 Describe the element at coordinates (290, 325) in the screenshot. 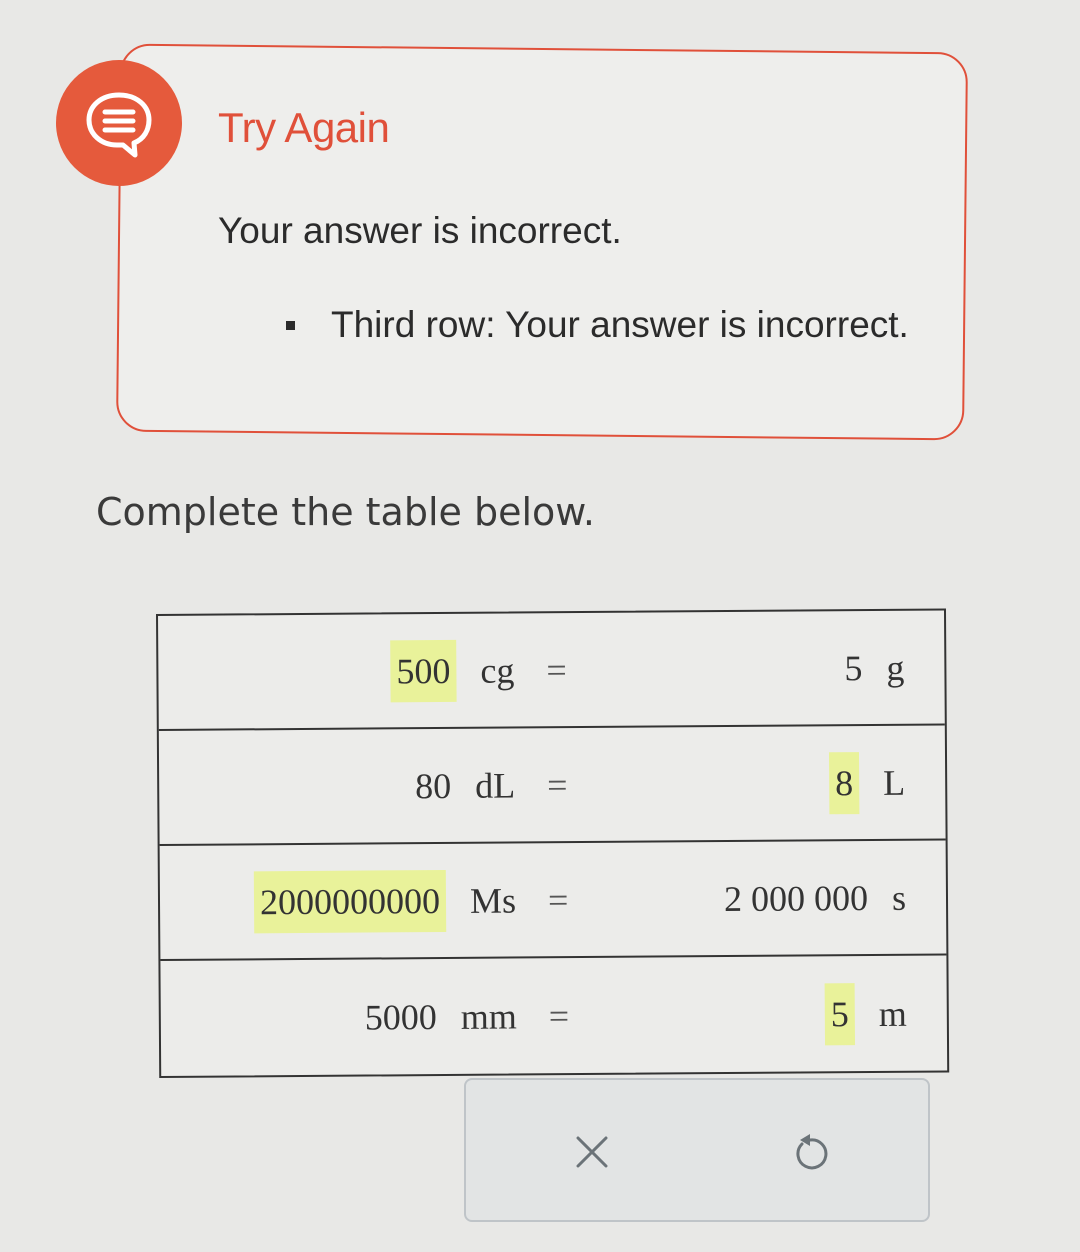

I see `bullet-icon` at that location.